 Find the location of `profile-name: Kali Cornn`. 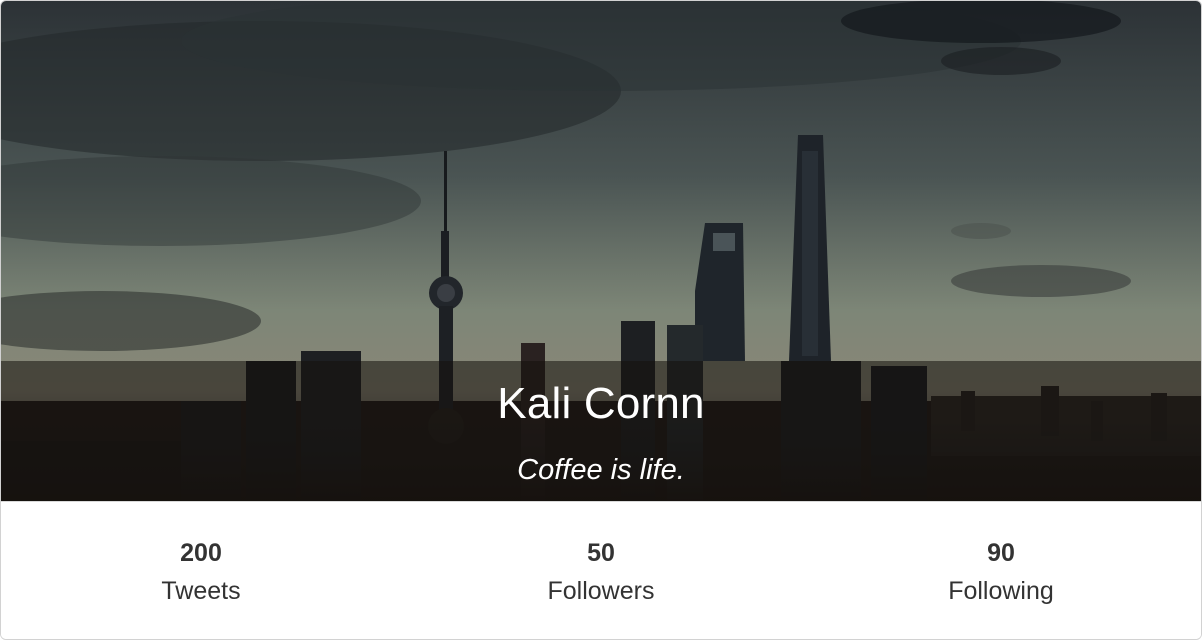

profile-name: Kali Cornn is located at coordinates (601, 403).